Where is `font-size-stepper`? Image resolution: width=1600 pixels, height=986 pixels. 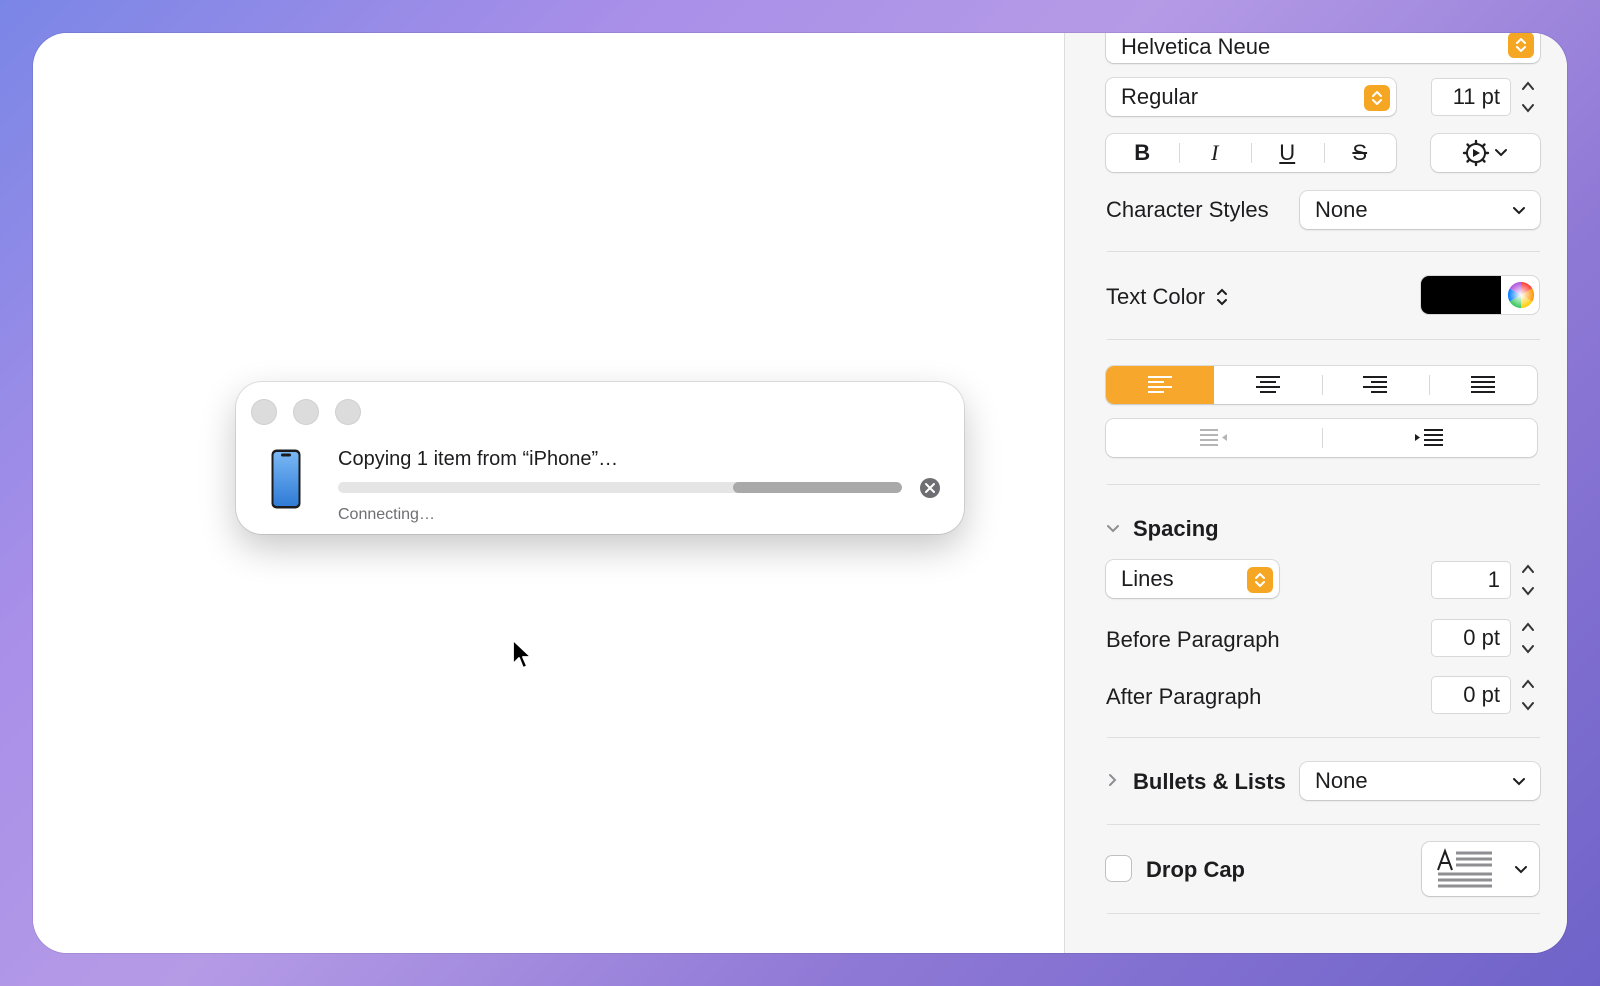
font-size-stepper is located at coordinates (1528, 97).